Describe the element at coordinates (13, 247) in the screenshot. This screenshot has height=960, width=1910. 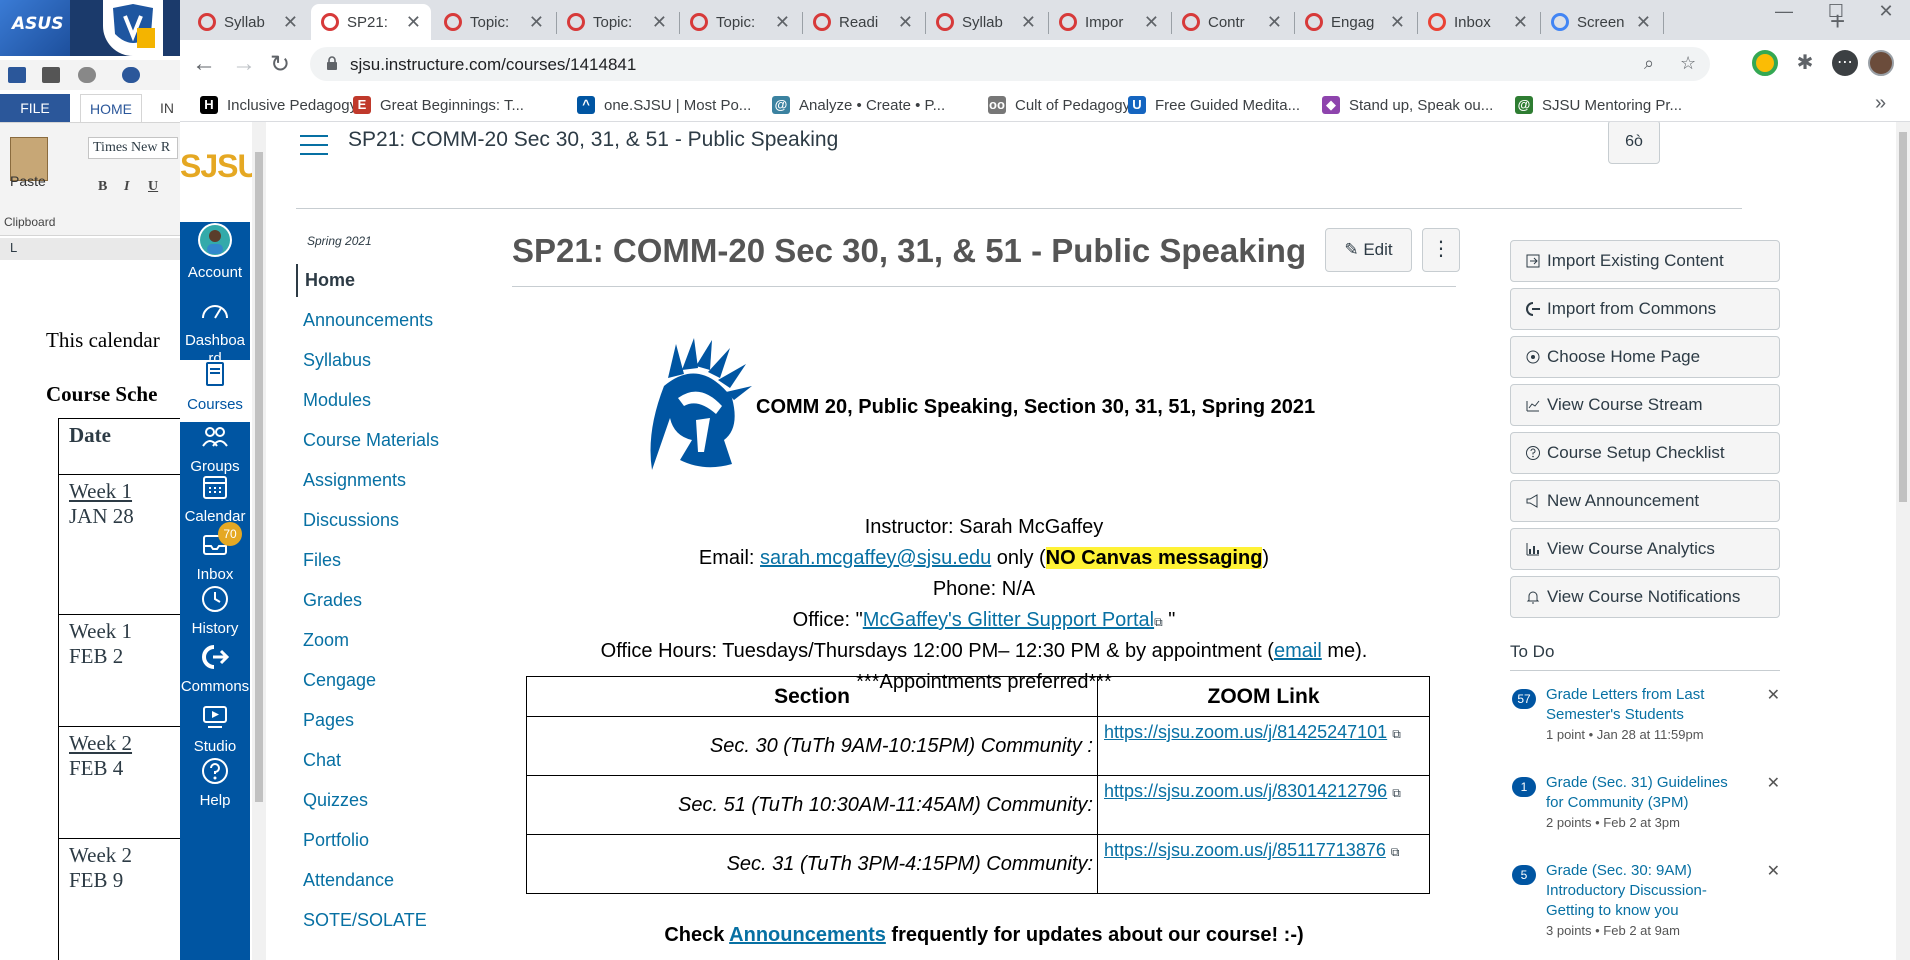
I see `tab-stop-marker: L` at that location.